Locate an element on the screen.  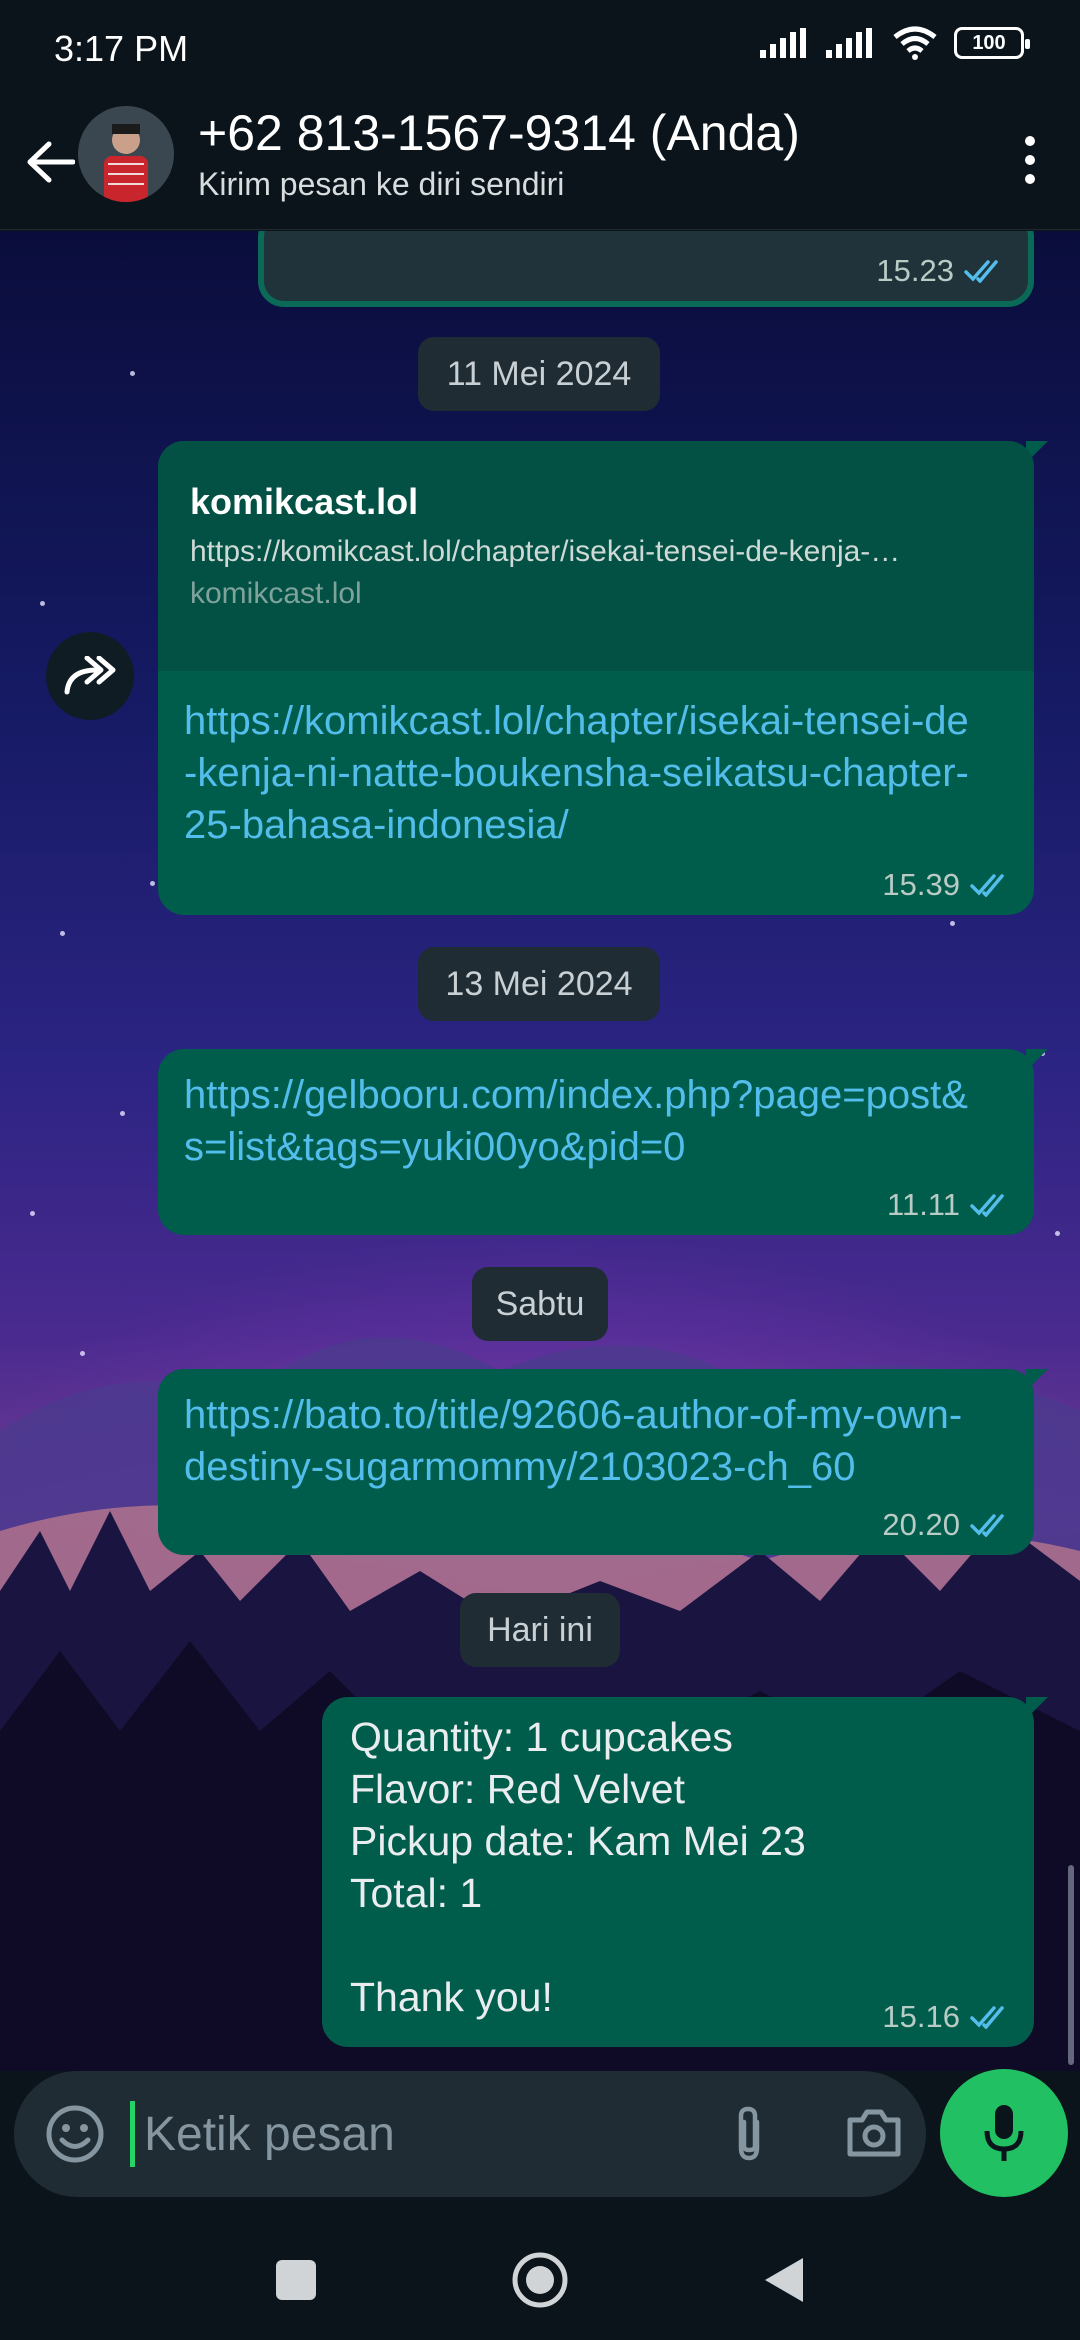
message-meta: 15.39 is located at coordinates (946, 885).